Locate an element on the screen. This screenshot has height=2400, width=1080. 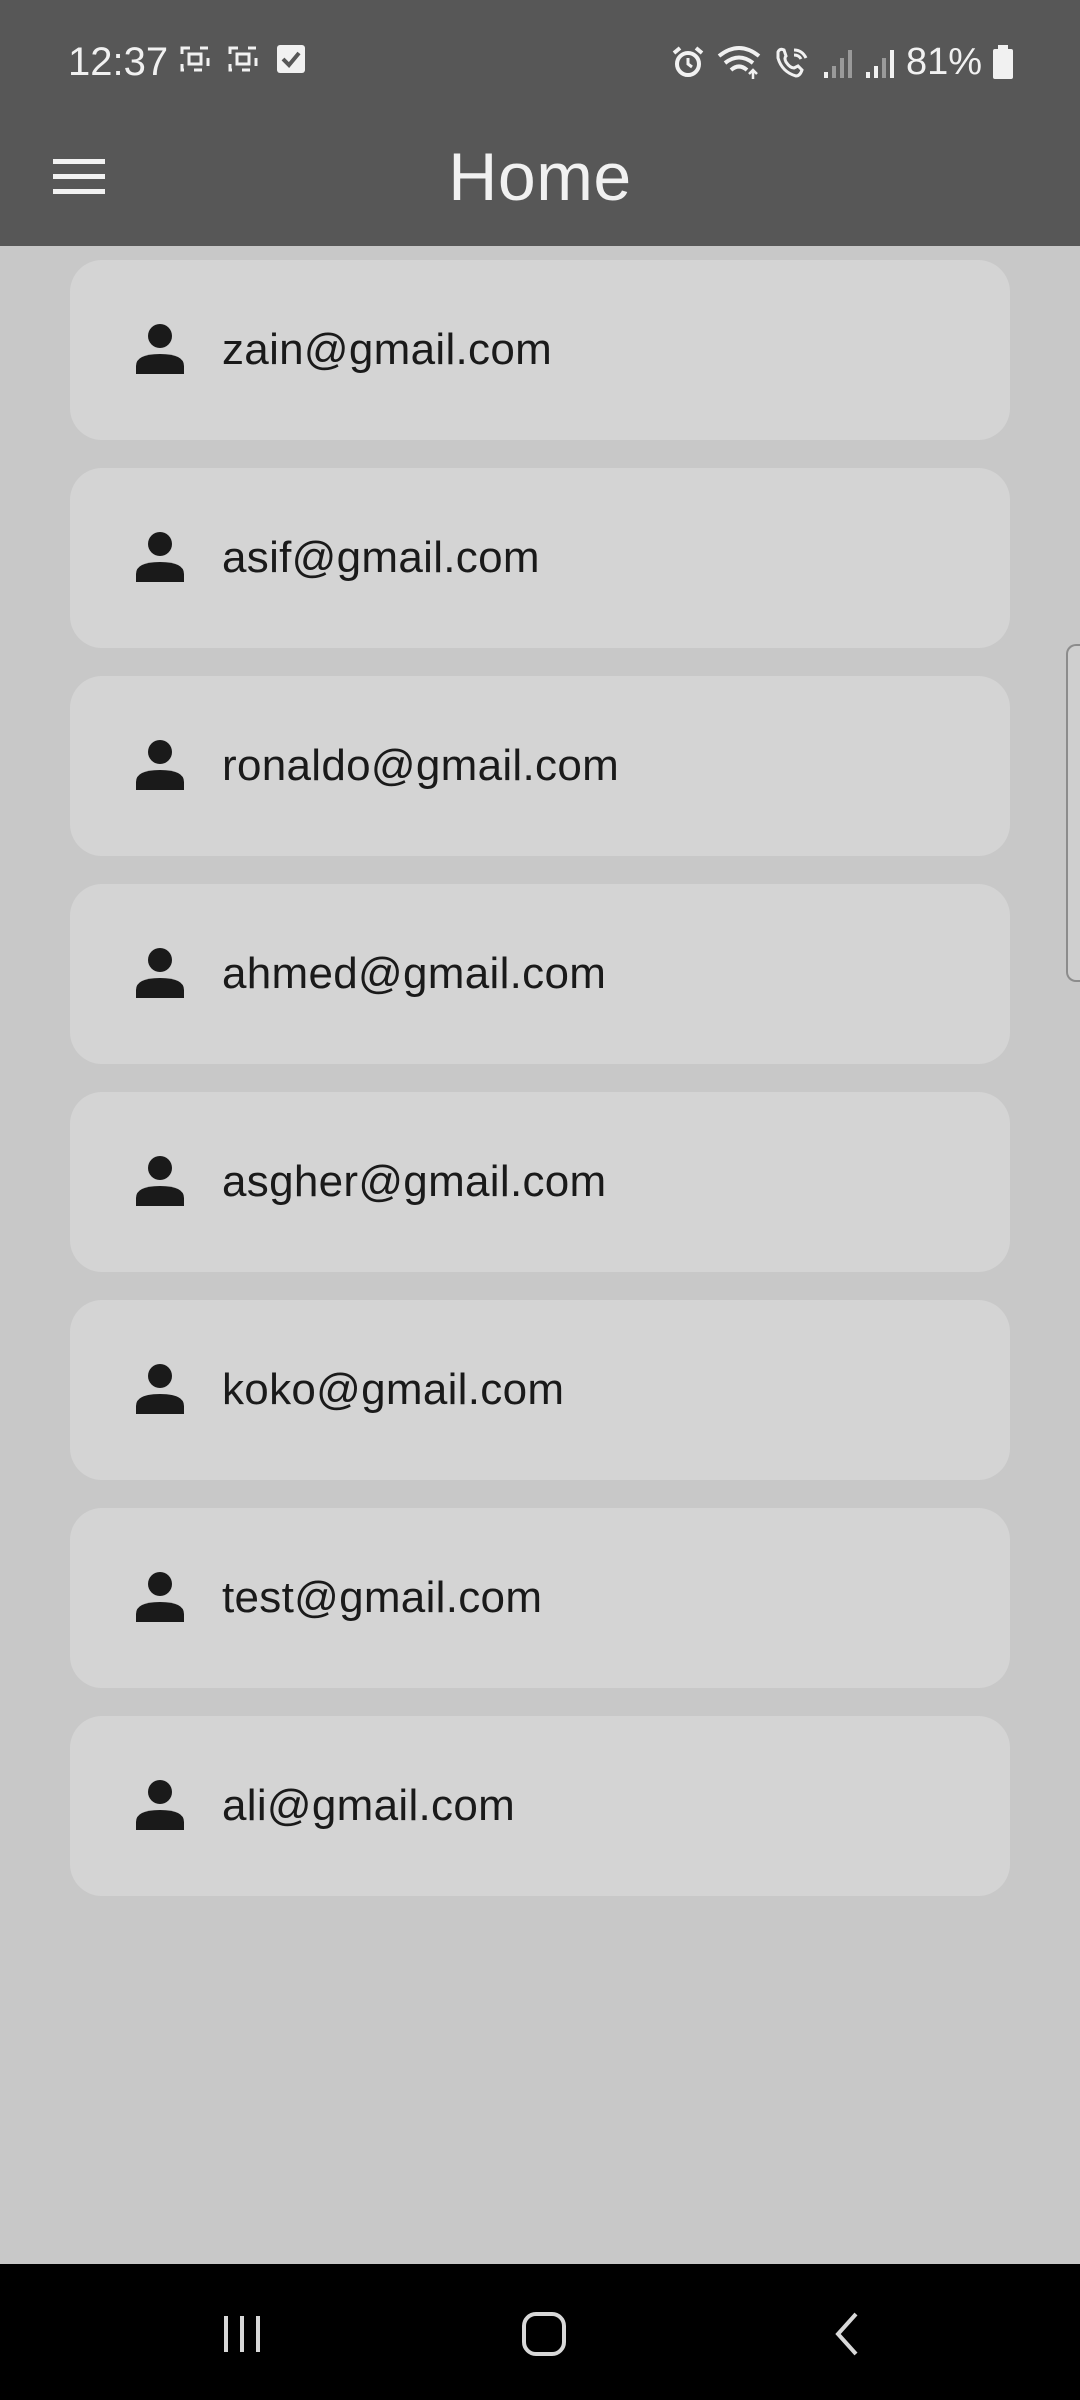
user-list-item: ahmed@gmail.com is located at coordinates (540, 974).